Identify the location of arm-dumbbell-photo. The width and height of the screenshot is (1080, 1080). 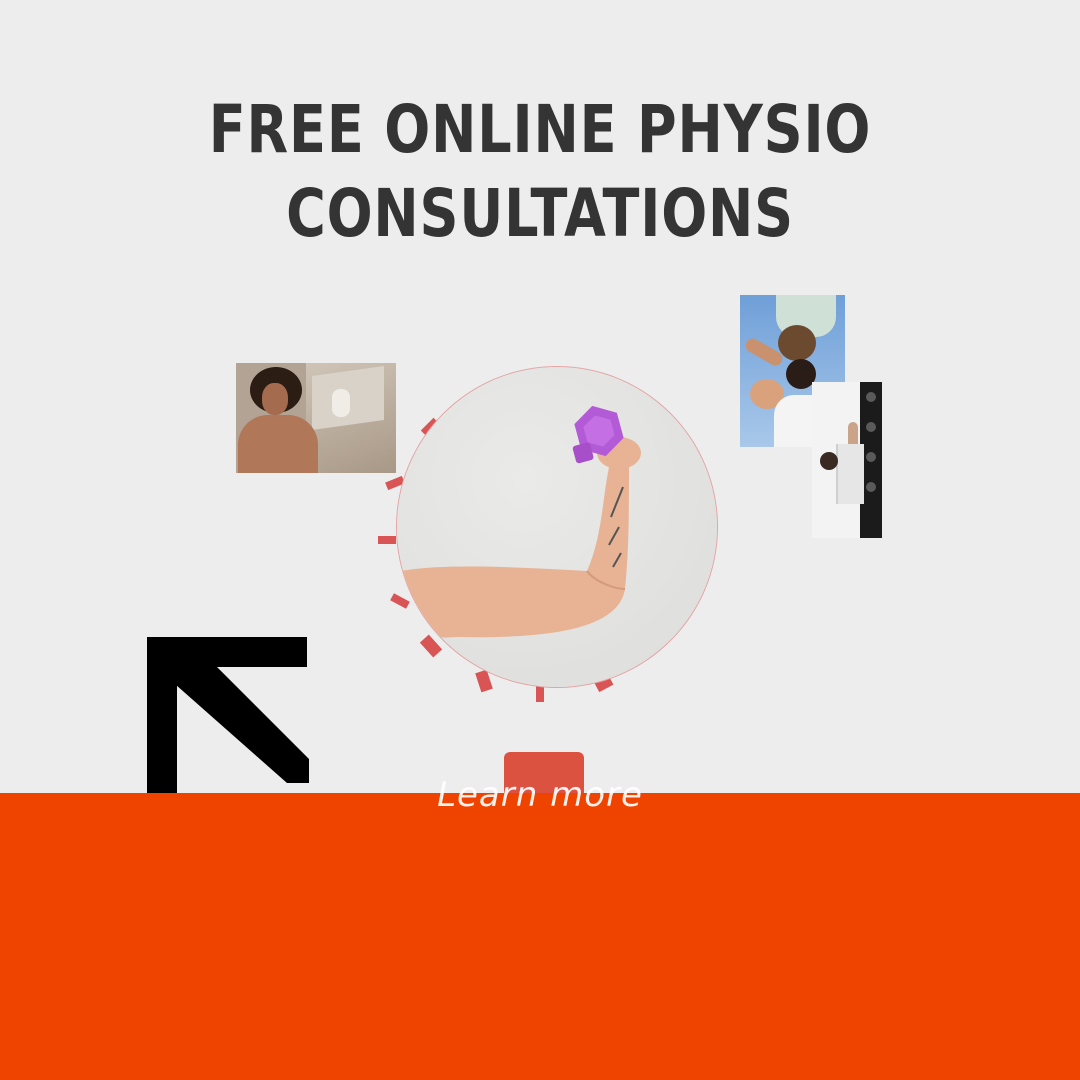
(557, 527).